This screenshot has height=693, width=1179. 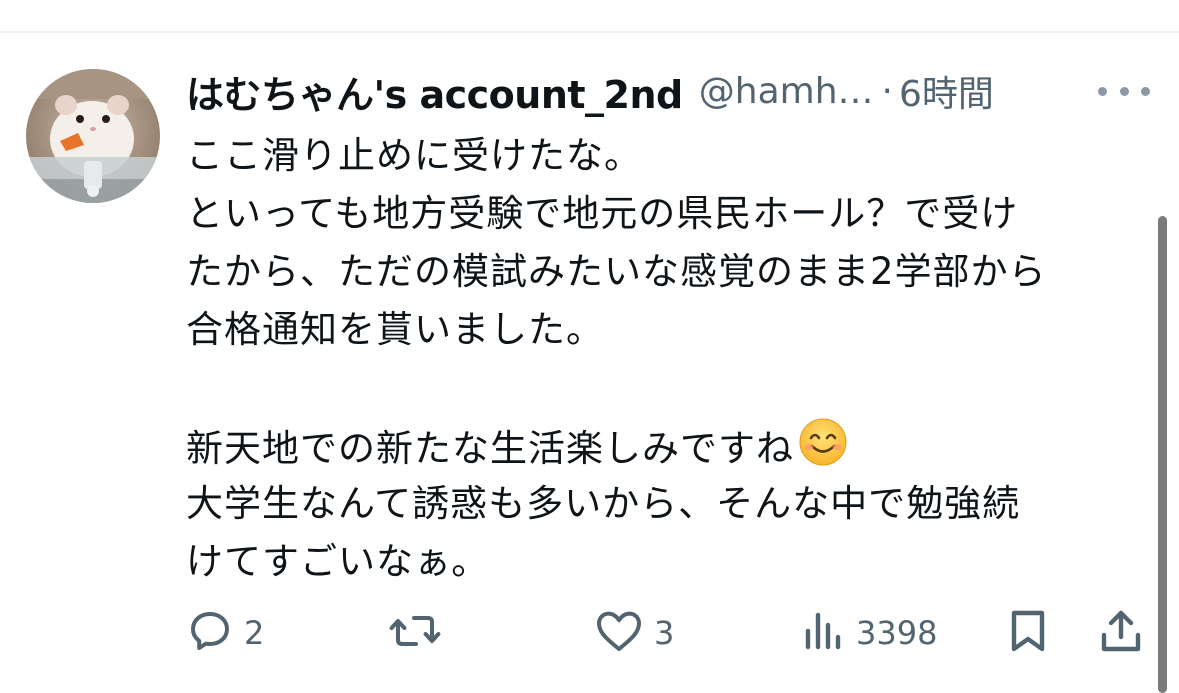 I want to click on tweet-header: はむちゃん's account_2nd @hamh… · 6時間, so click(x=666, y=91).